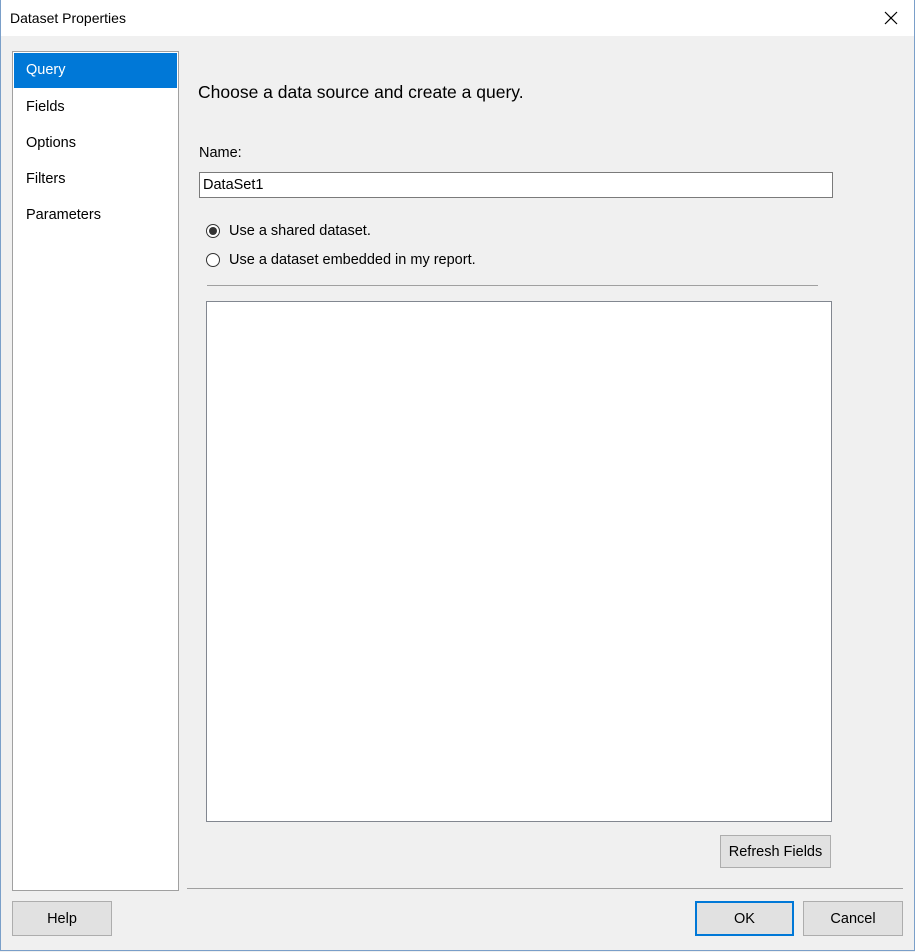  I want to click on name-label: Name:, so click(220, 153).